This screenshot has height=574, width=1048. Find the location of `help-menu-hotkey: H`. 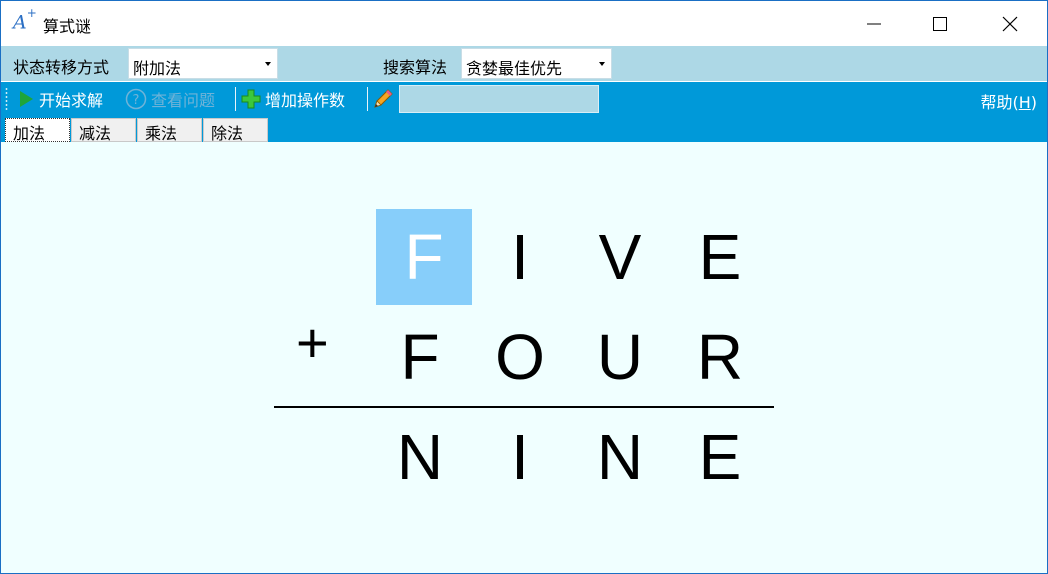

help-menu-hotkey: H is located at coordinates (1024, 102).